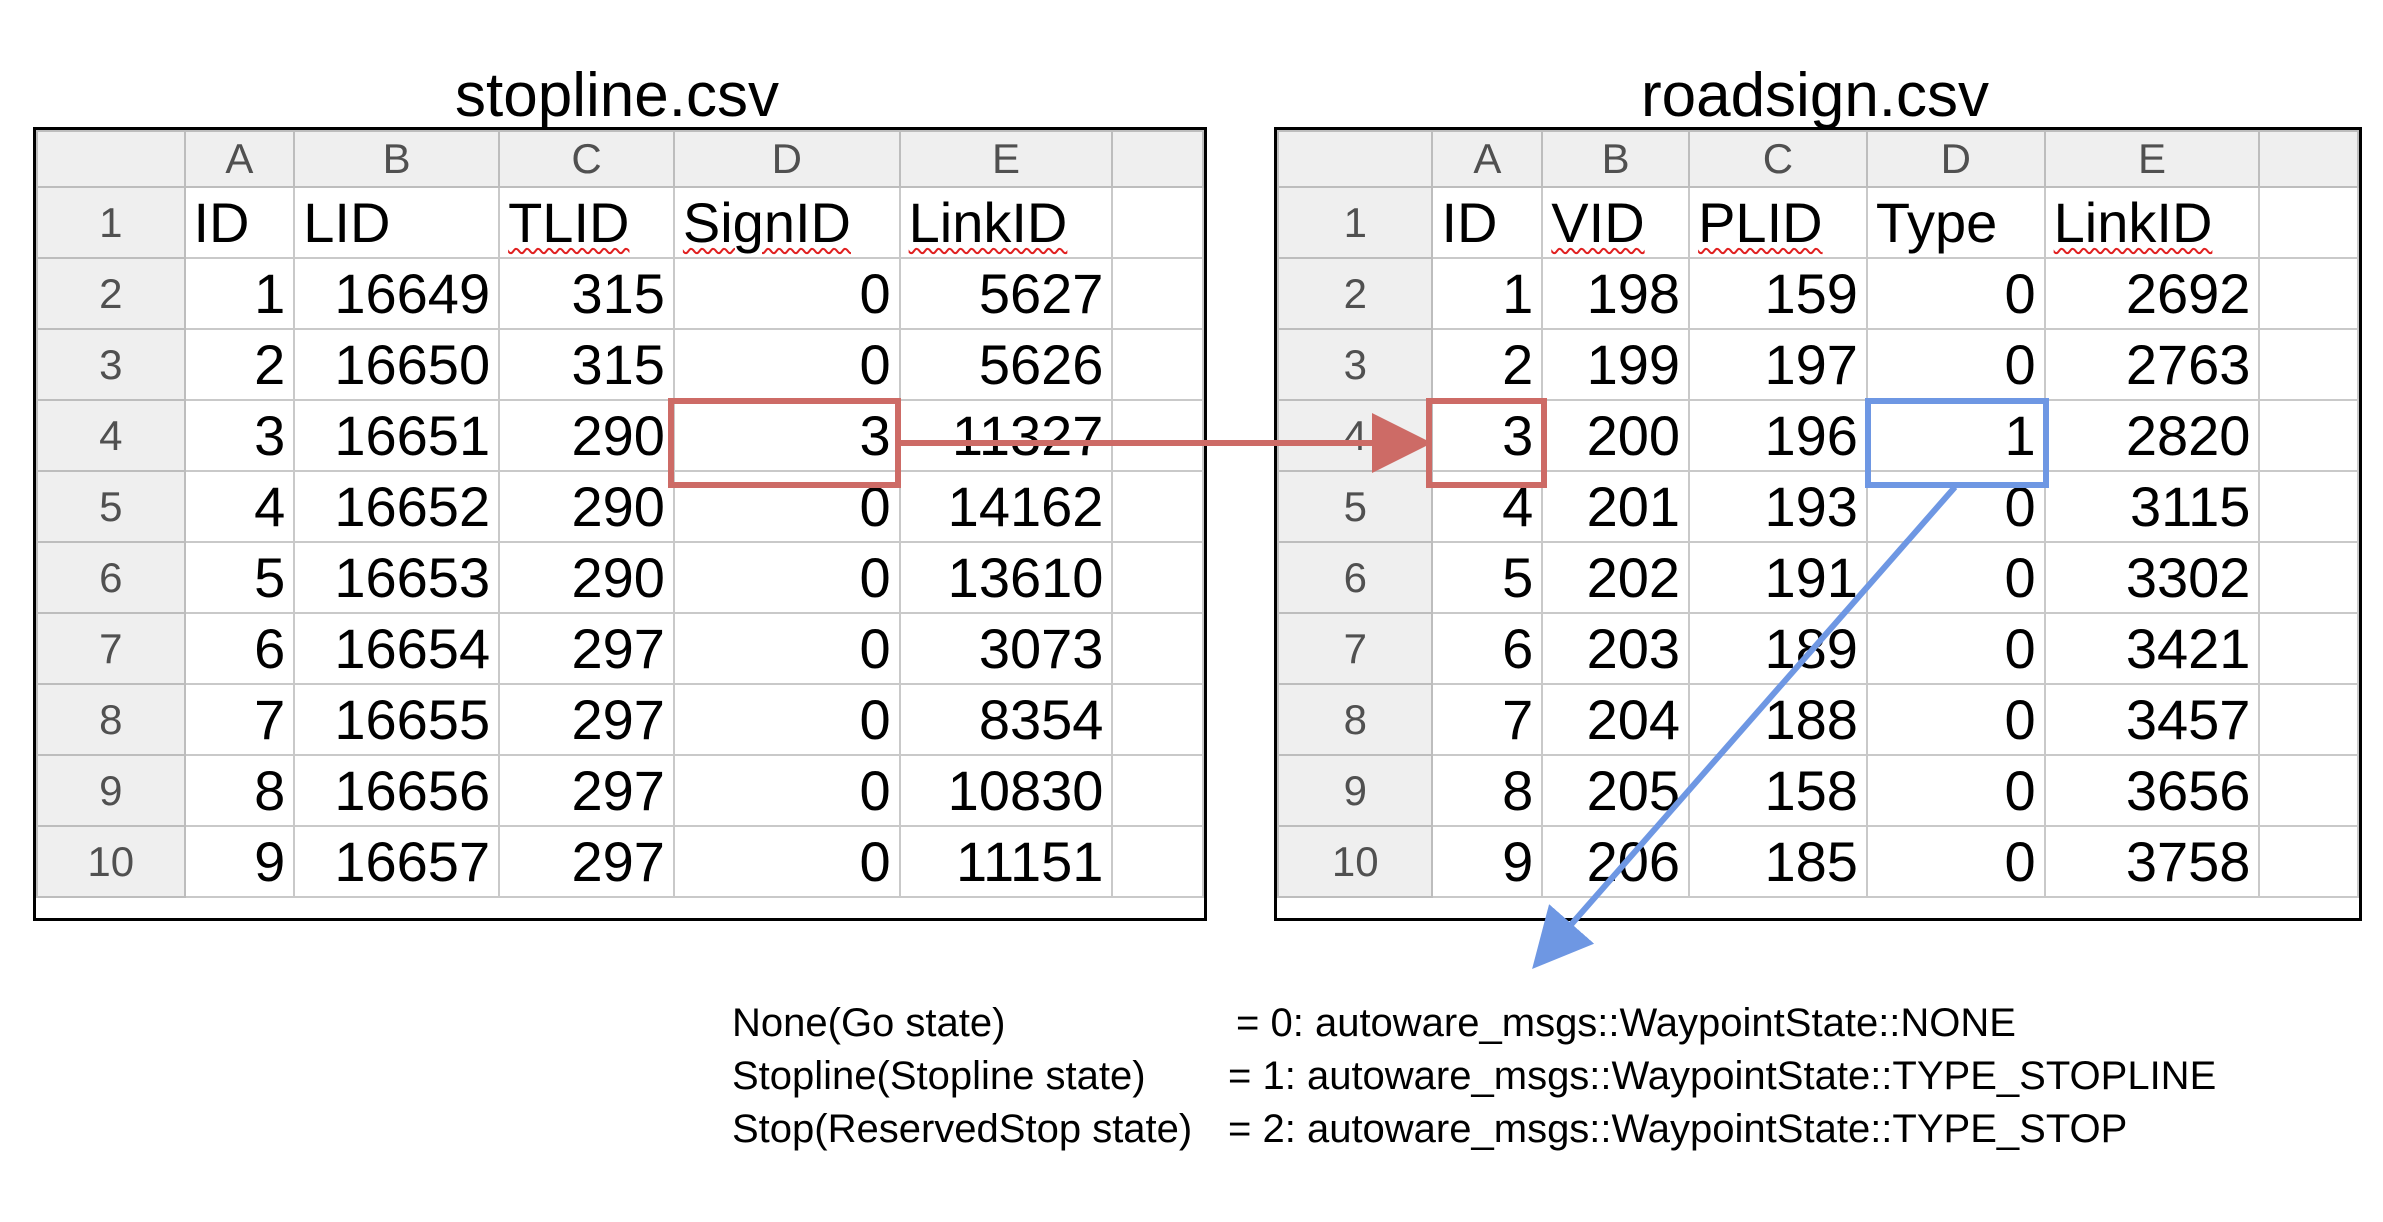  Describe the element at coordinates (962, 1129) in the screenshot. I see `legend-name: Stop(ReservedStop state)` at that location.